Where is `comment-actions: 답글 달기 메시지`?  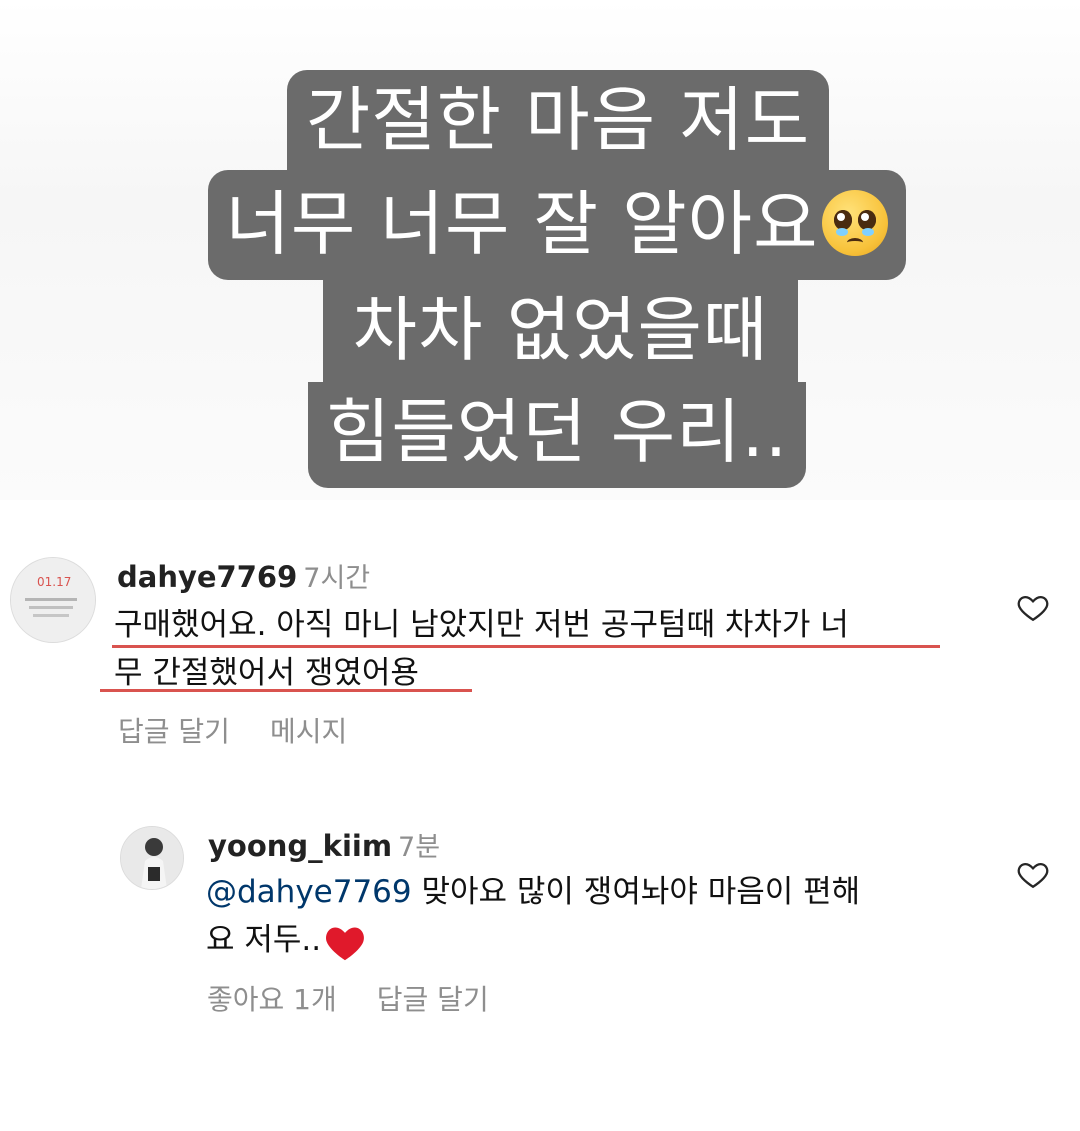 comment-actions: 답글 달기 메시지 is located at coordinates (252, 730).